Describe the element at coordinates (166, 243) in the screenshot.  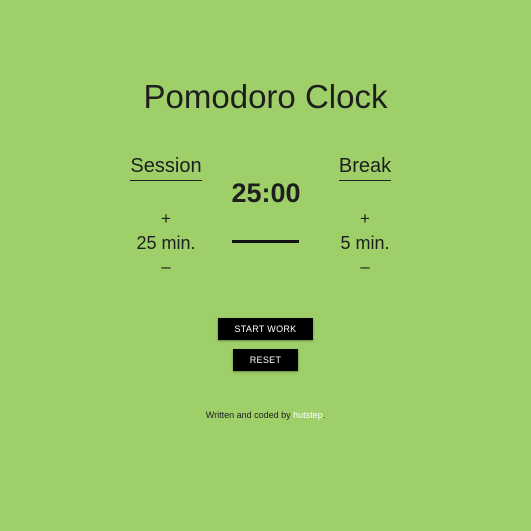
I see `session-length: 25 min.` at that location.